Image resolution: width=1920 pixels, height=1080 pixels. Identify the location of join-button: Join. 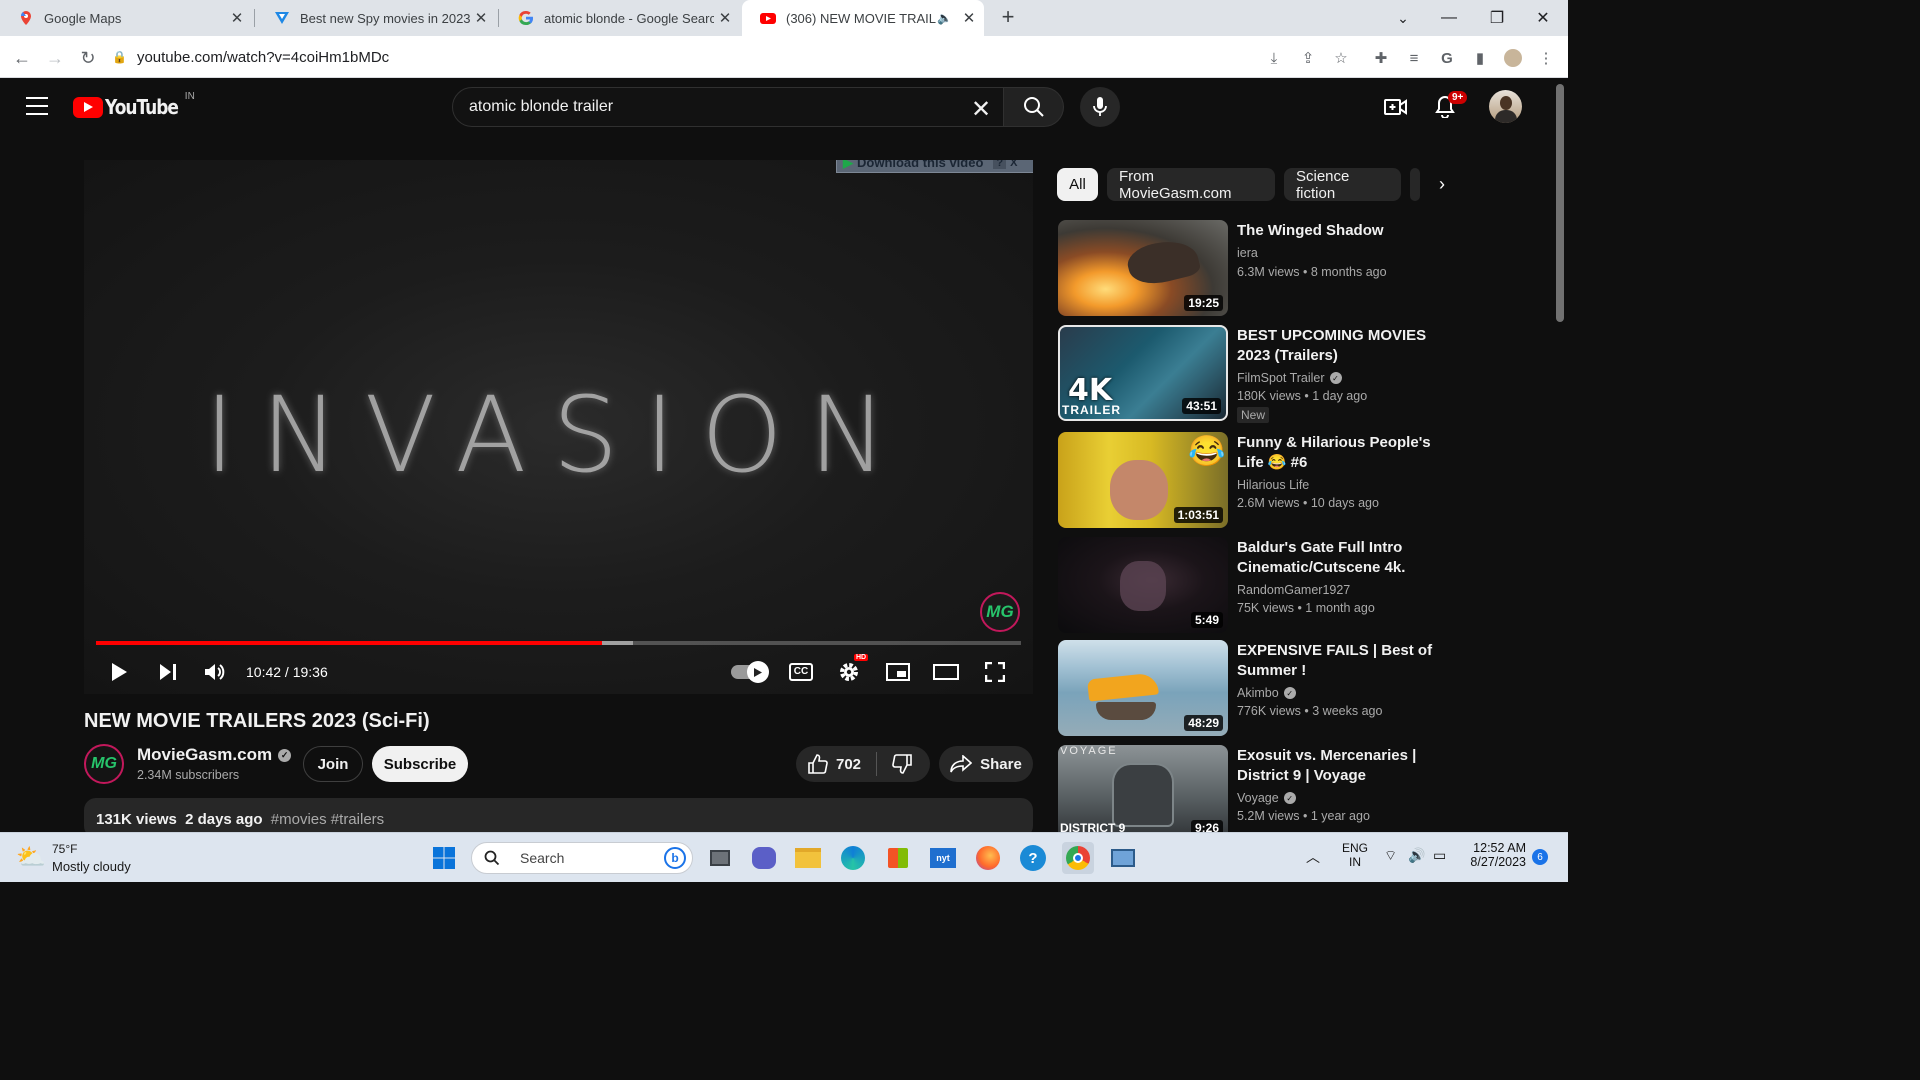
(333, 764).